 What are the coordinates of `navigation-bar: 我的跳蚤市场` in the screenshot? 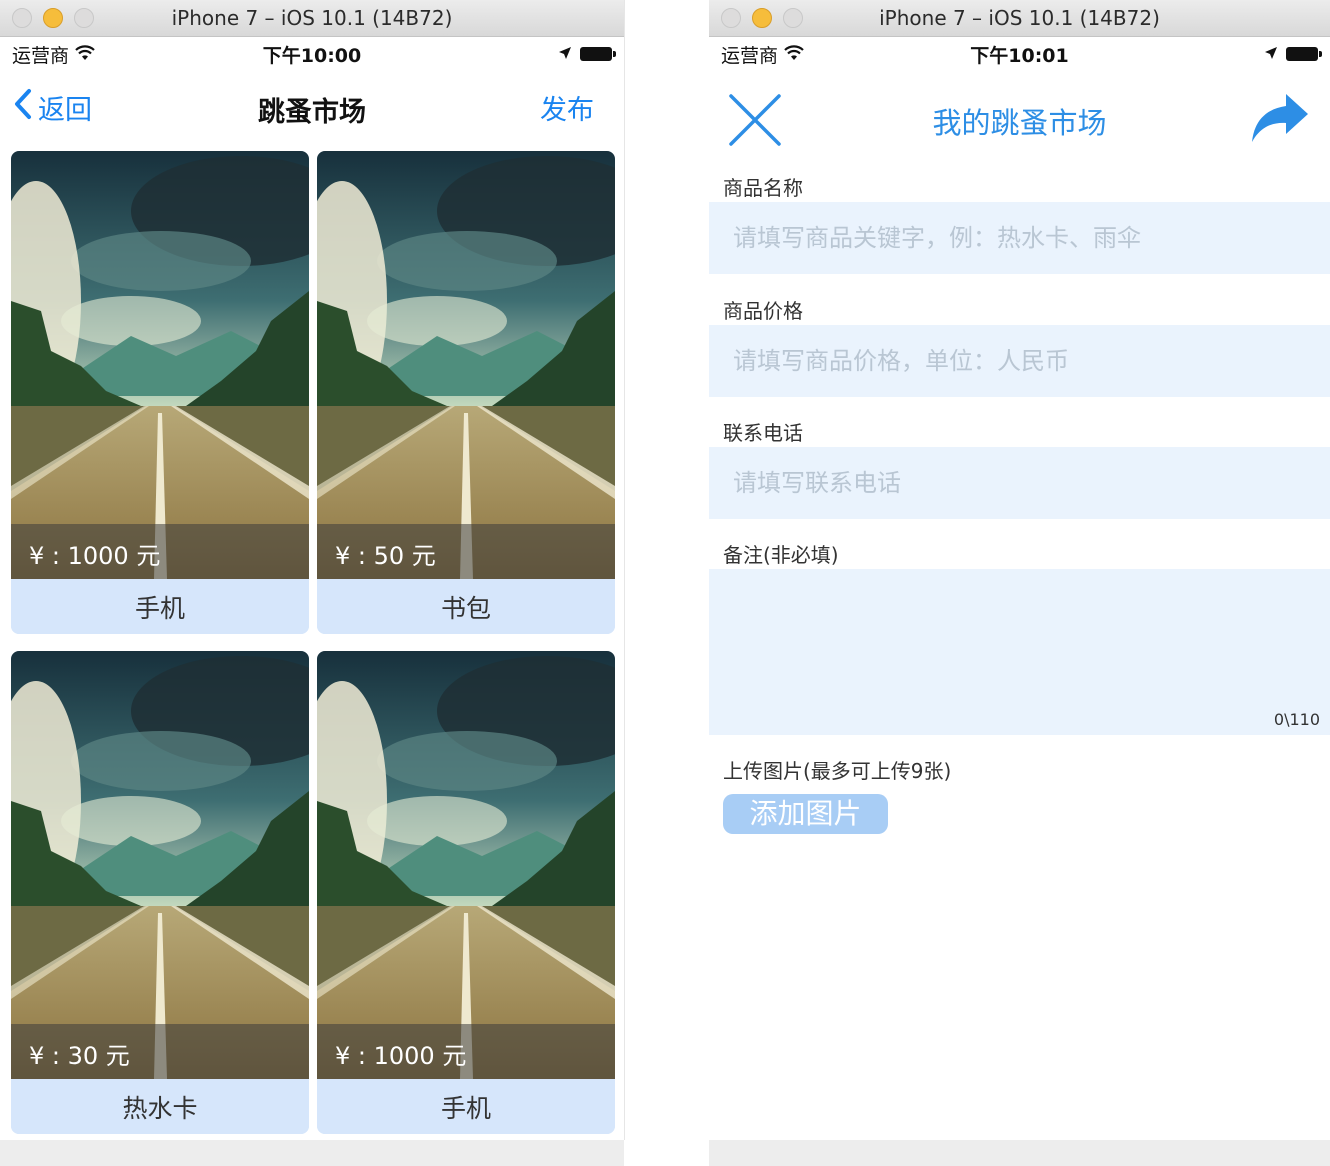 It's located at (1019, 115).